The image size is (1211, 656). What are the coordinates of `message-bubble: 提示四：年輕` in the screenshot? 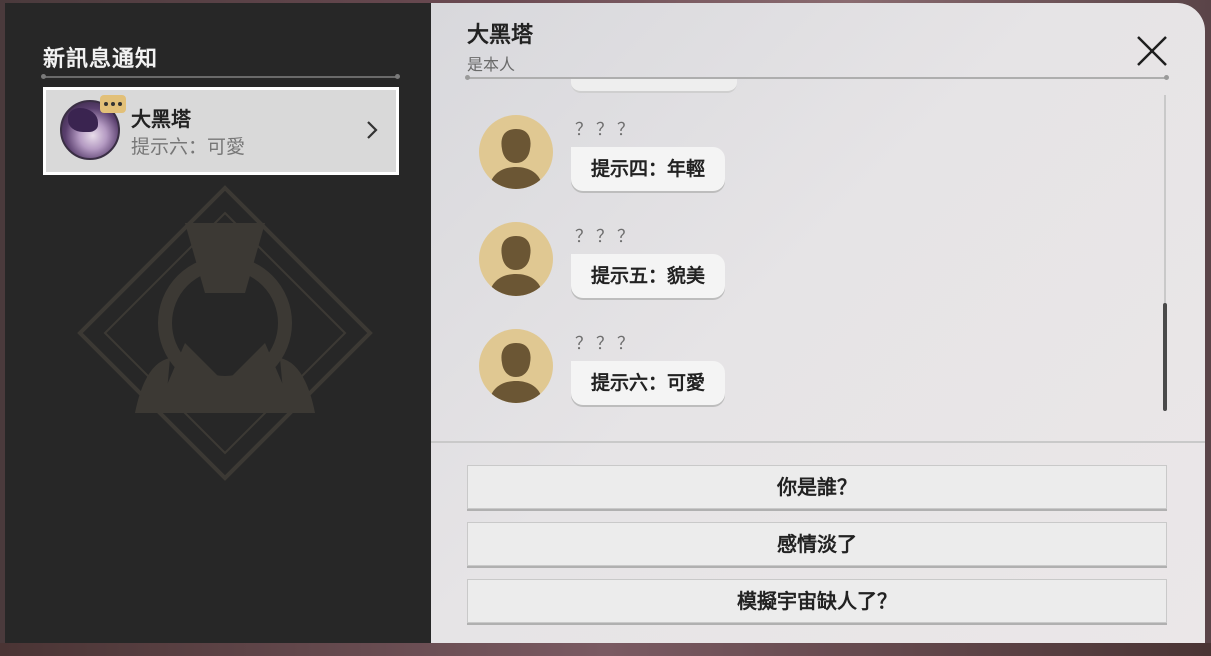 It's located at (648, 169).